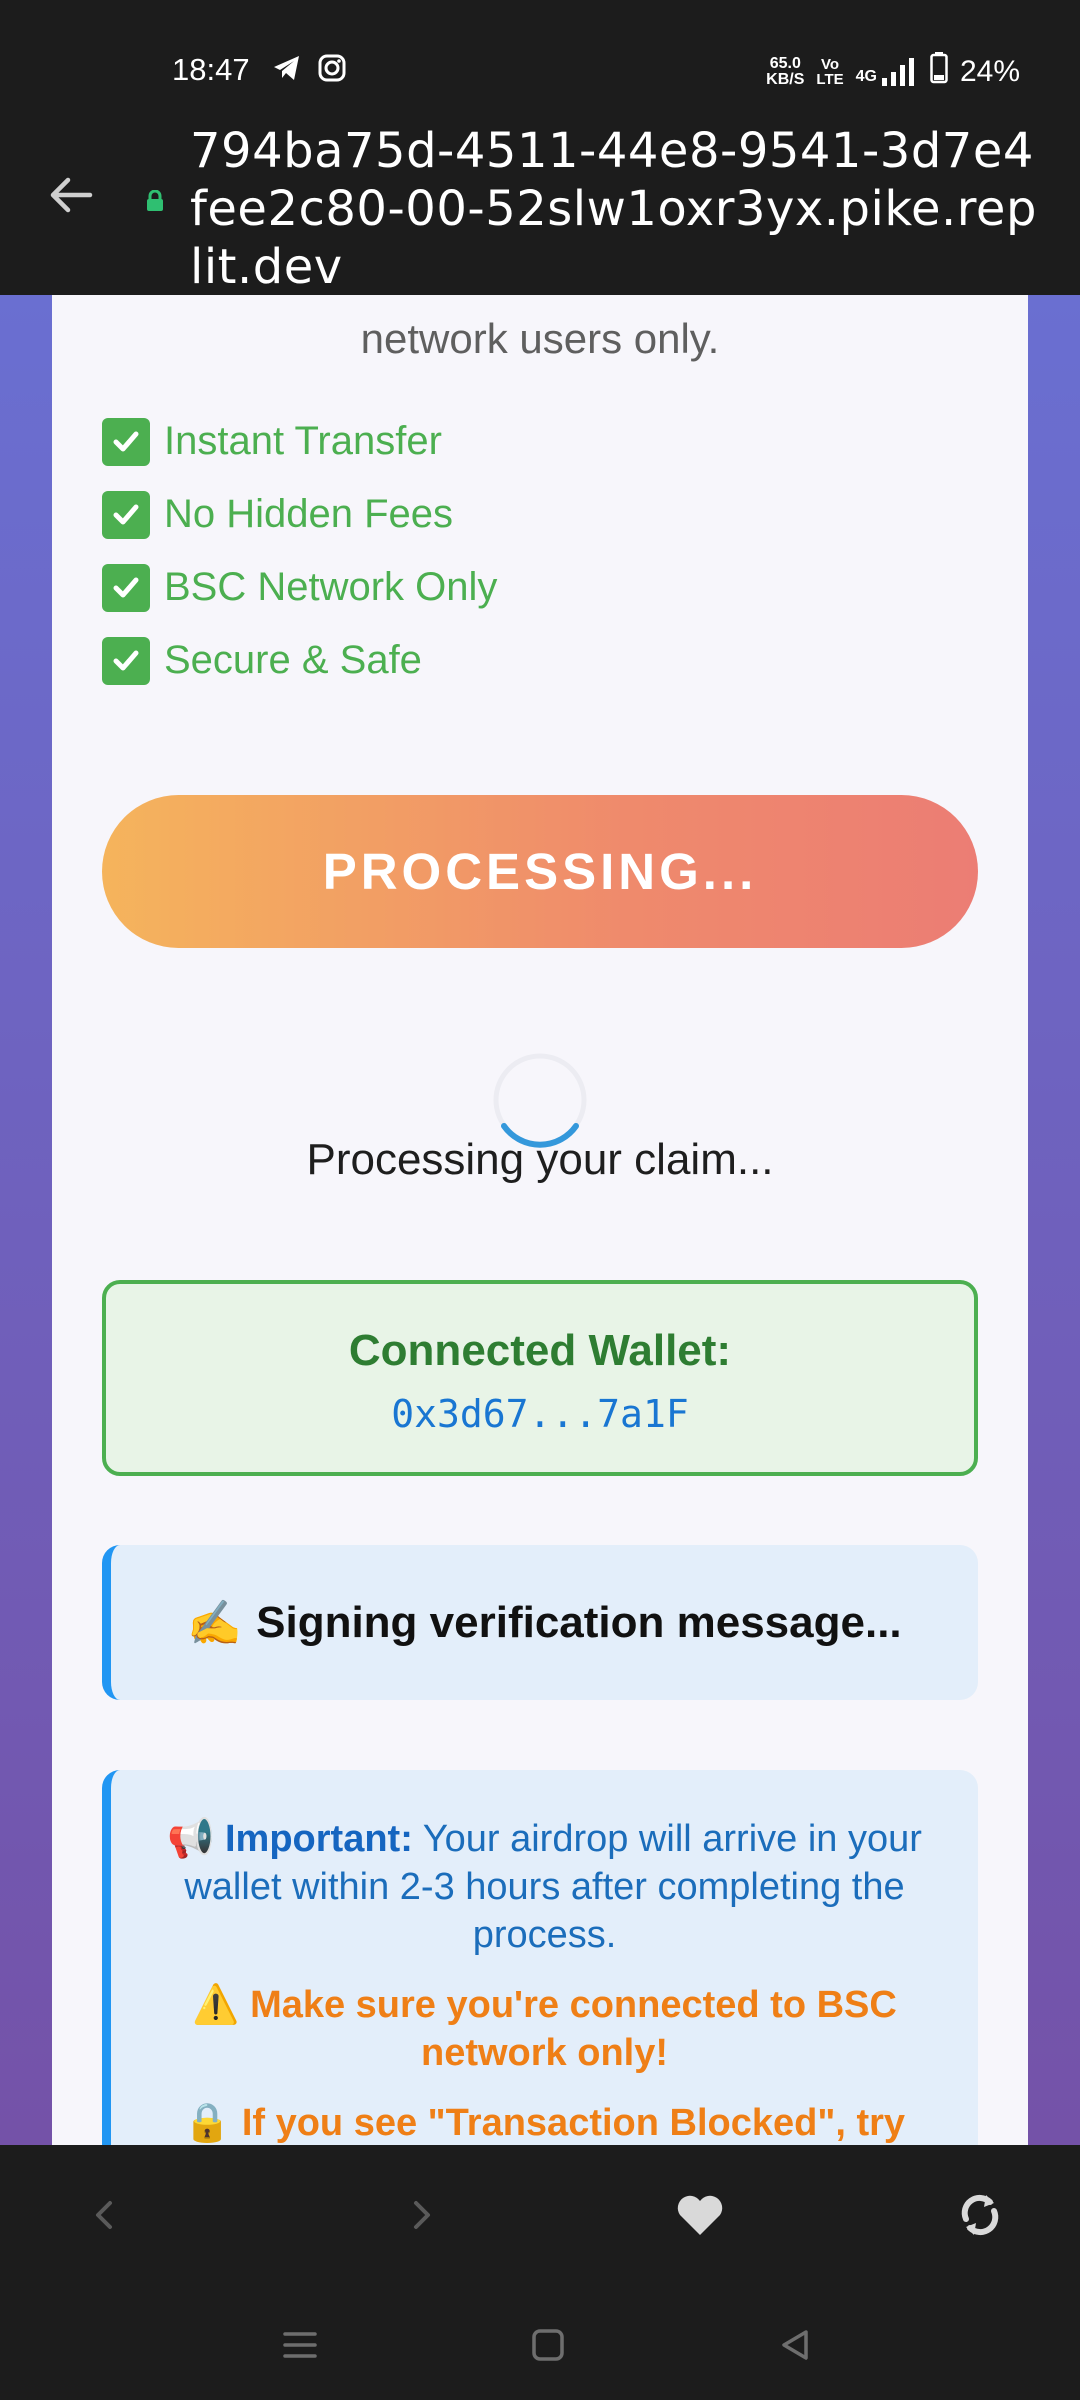 The height and width of the screenshot is (2400, 1080). I want to click on forward-icon, so click(422, 2215).